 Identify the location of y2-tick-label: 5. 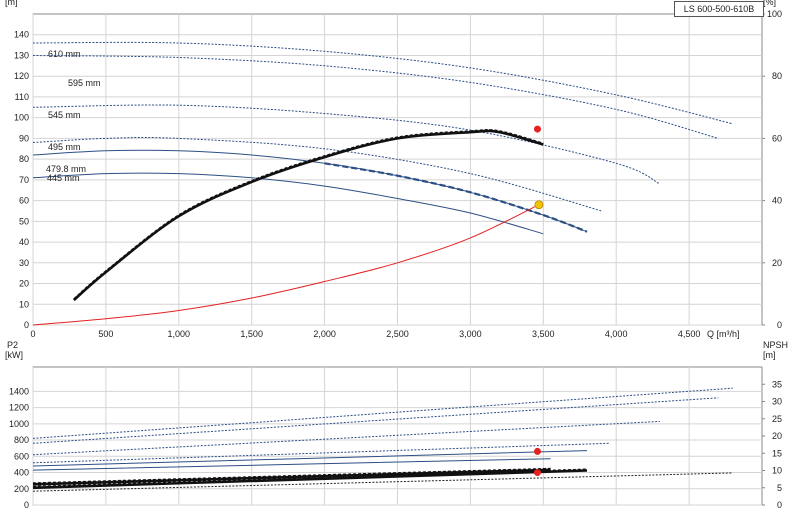
(779, 488).